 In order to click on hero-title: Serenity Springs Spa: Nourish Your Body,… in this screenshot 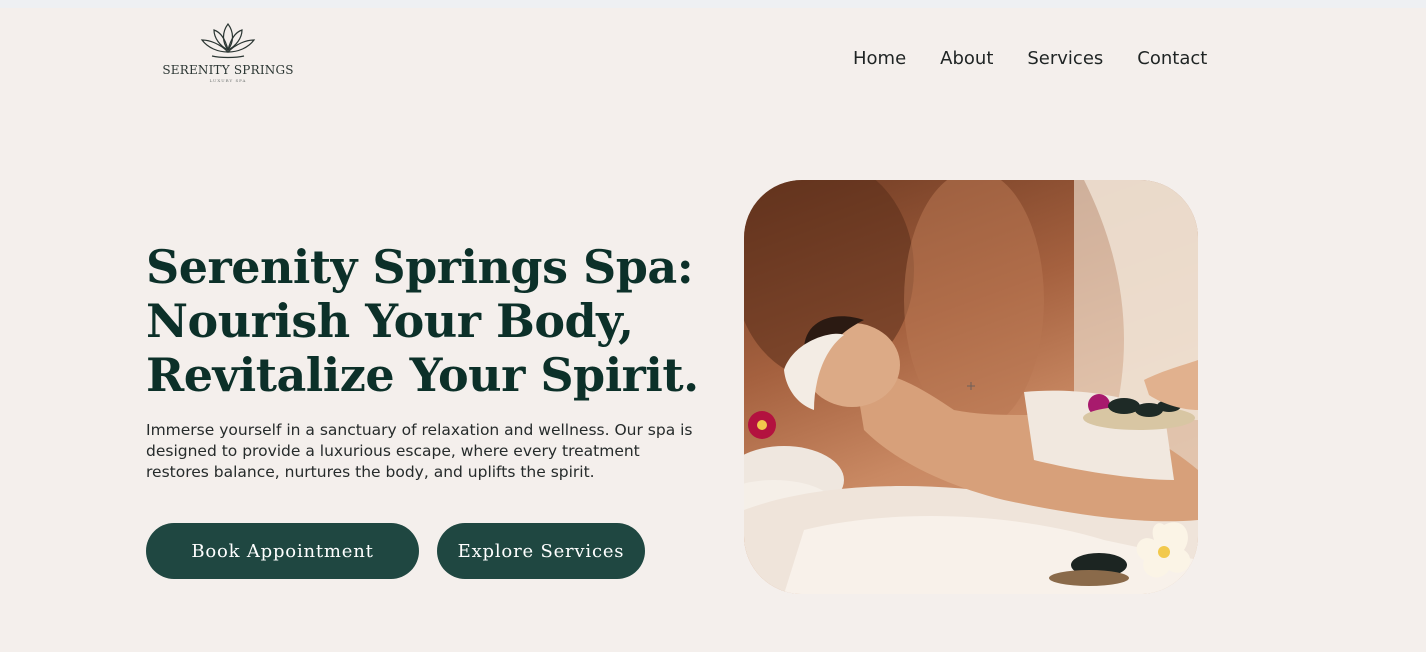, I will do `click(436, 321)`.